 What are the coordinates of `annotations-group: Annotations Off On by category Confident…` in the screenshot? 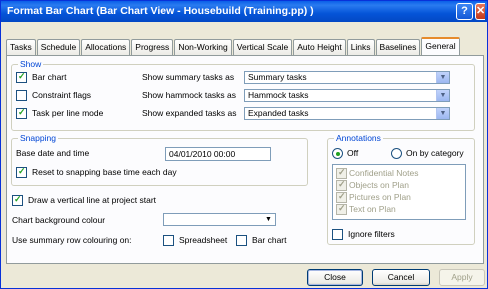 It's located at (401, 189).